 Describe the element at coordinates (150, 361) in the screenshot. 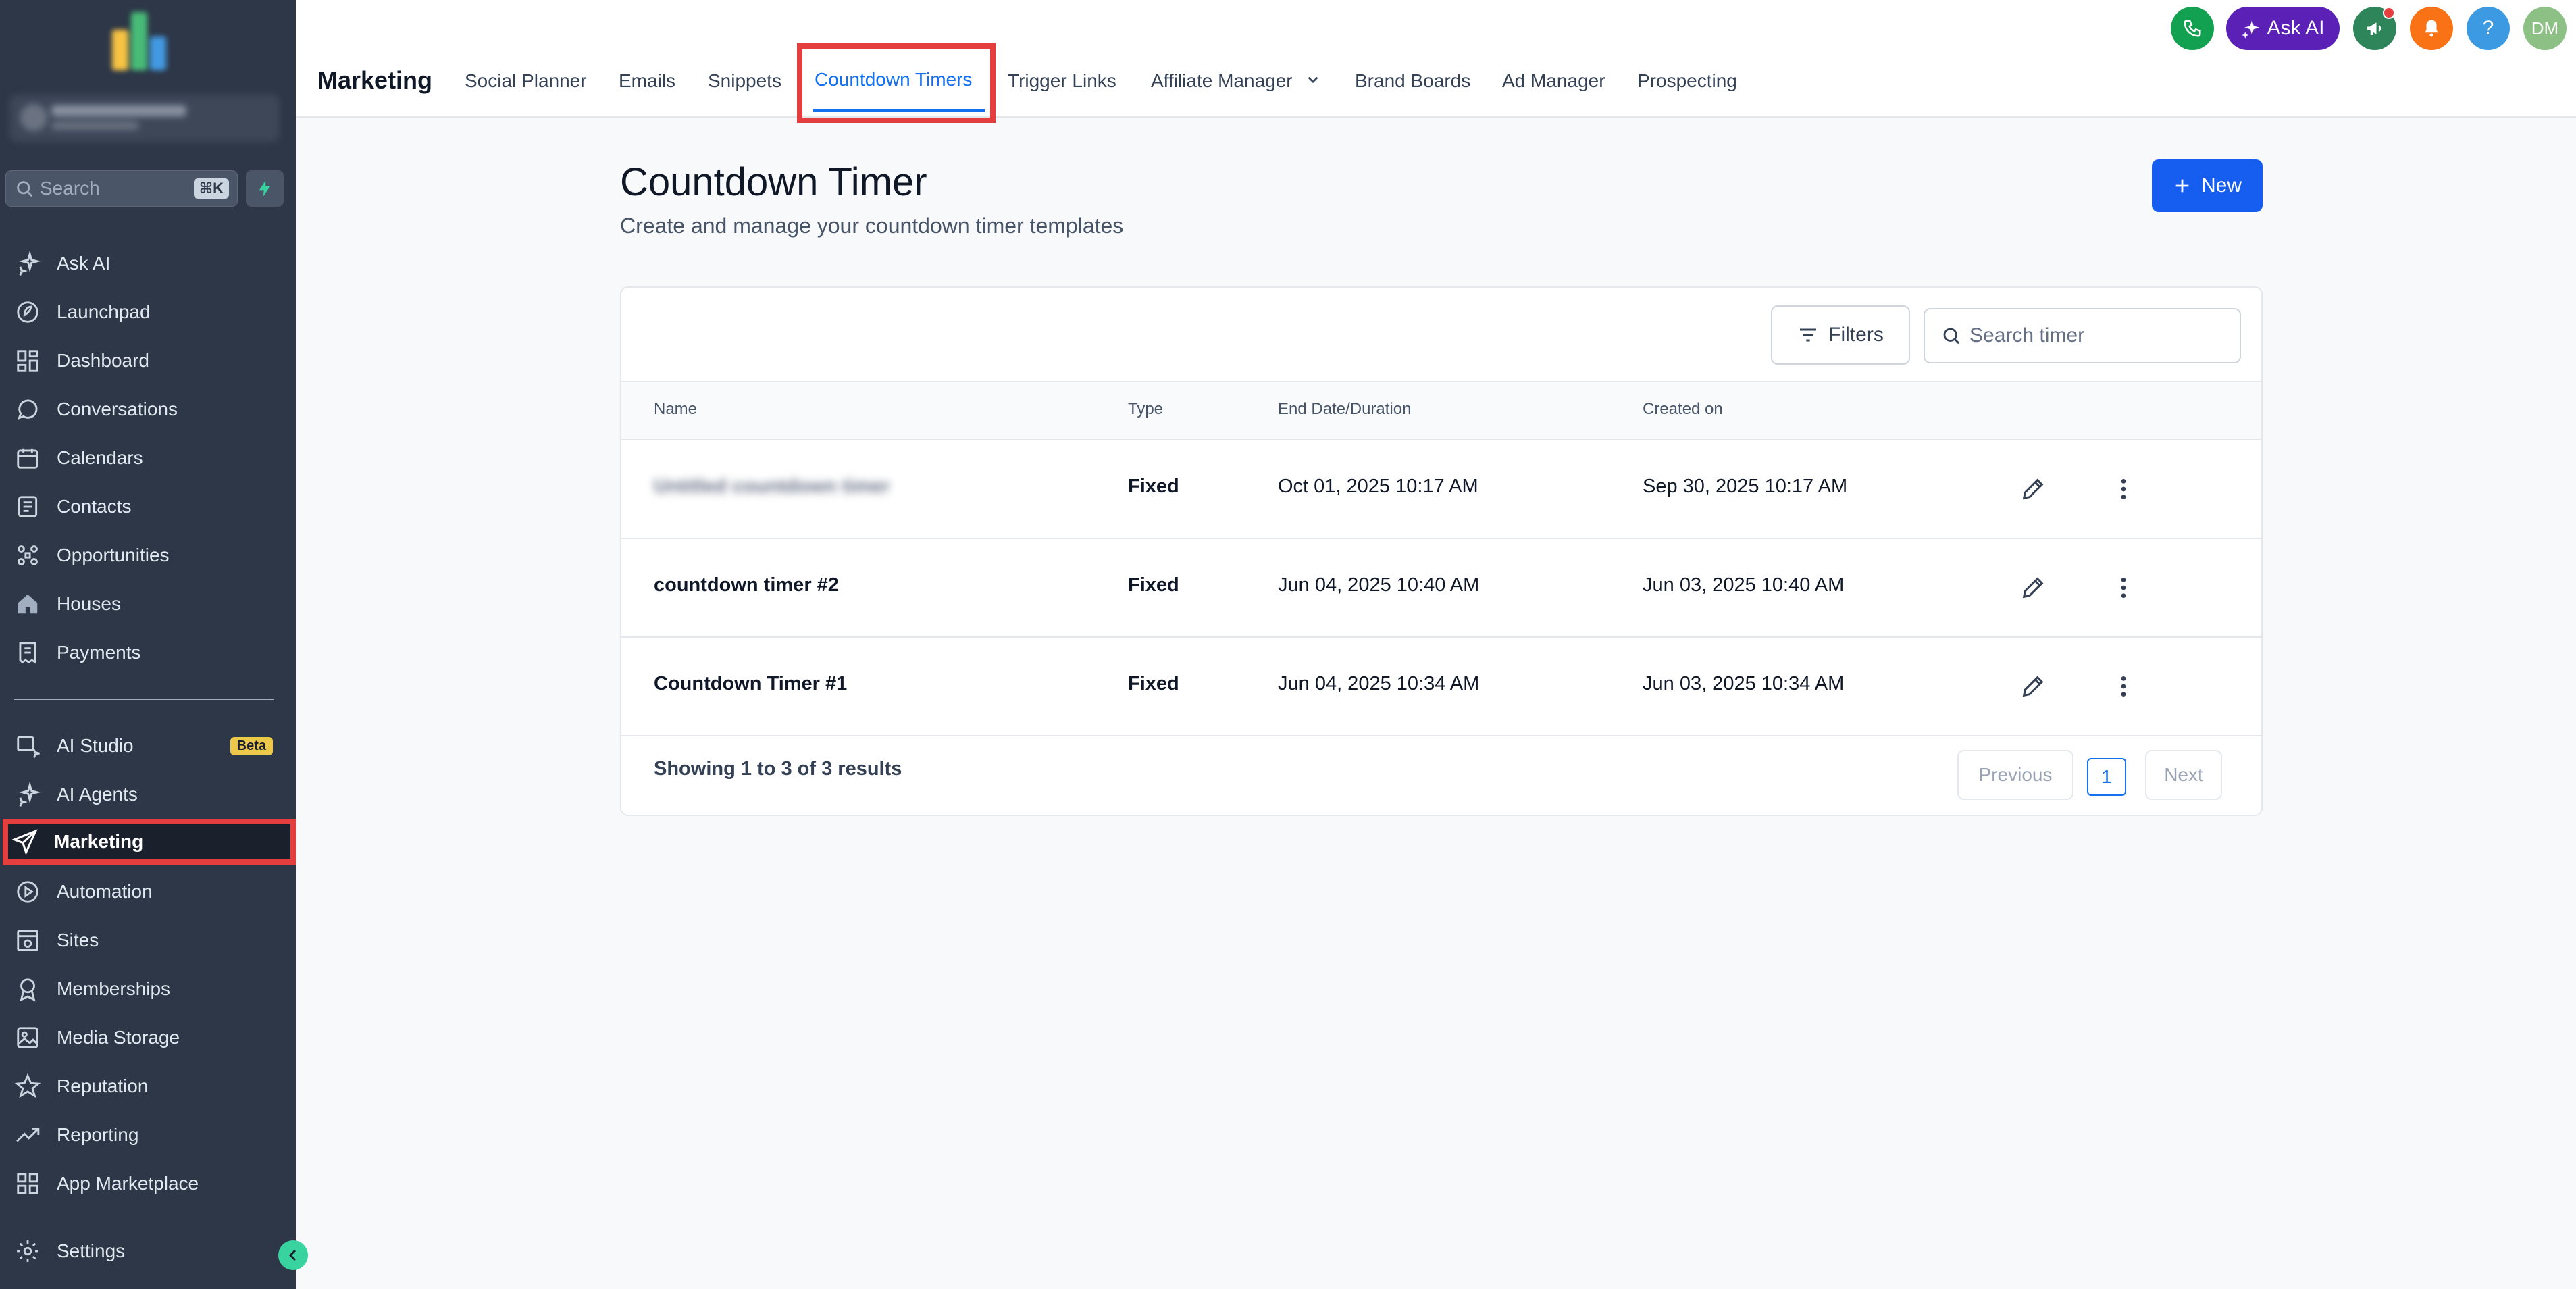

I see `sidebar-item-dashboard: Dashboard` at that location.